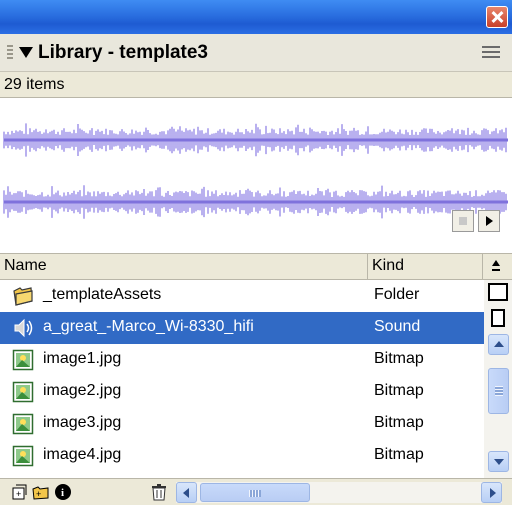  Describe the element at coordinates (159, 492) in the screenshot. I see `delete-icon` at that location.